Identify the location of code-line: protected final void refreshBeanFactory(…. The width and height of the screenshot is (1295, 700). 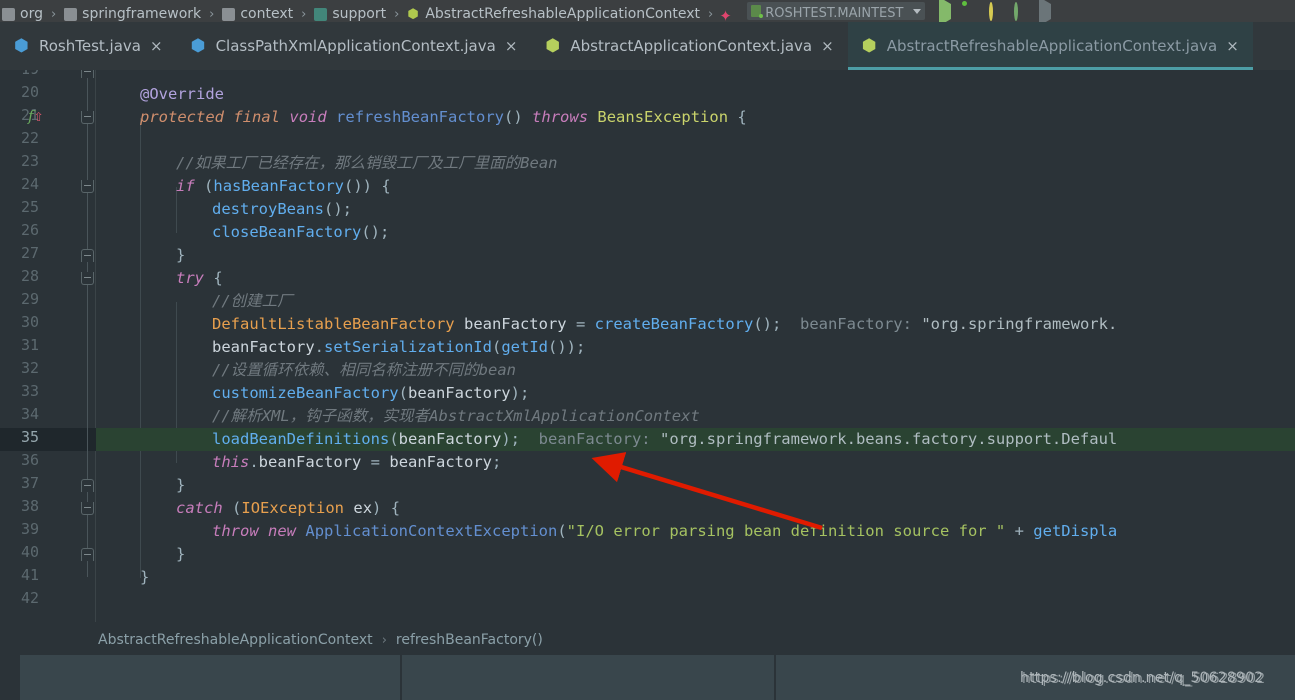
(421, 117).